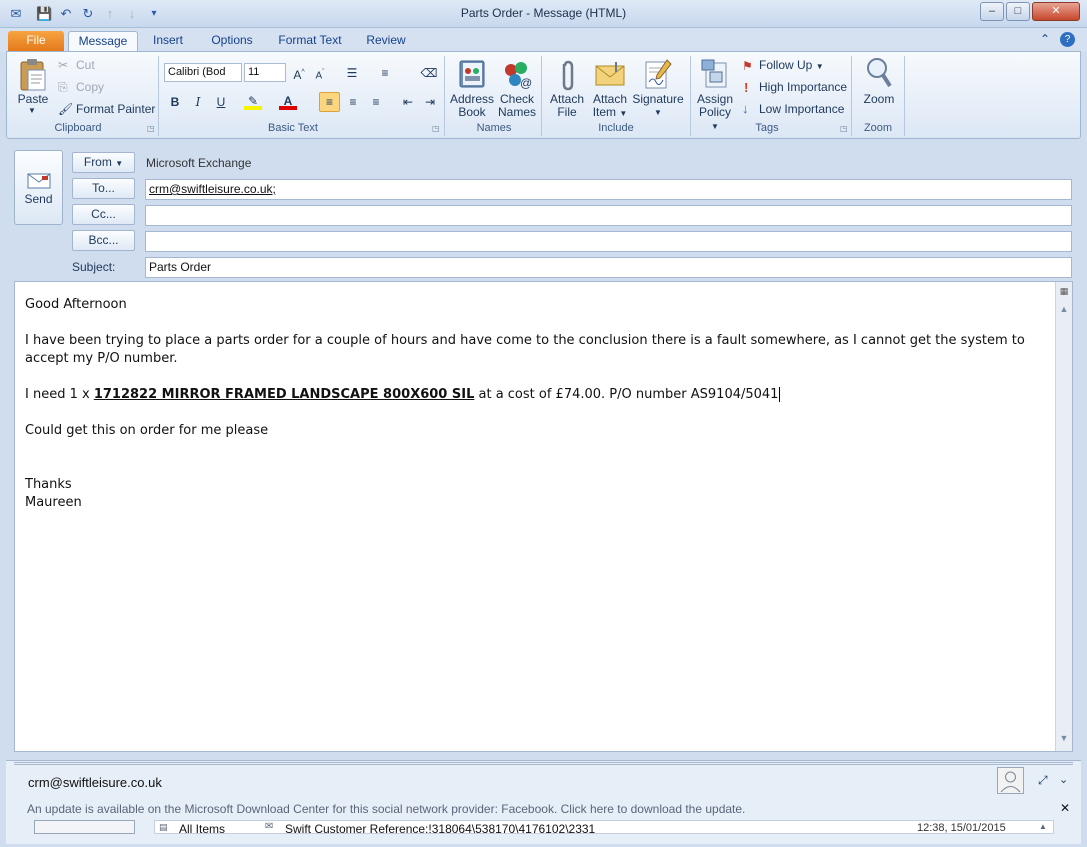 This screenshot has width=1087, height=847. What do you see at coordinates (63, 87) in the screenshot?
I see `copy-icon: ⎘` at bounding box center [63, 87].